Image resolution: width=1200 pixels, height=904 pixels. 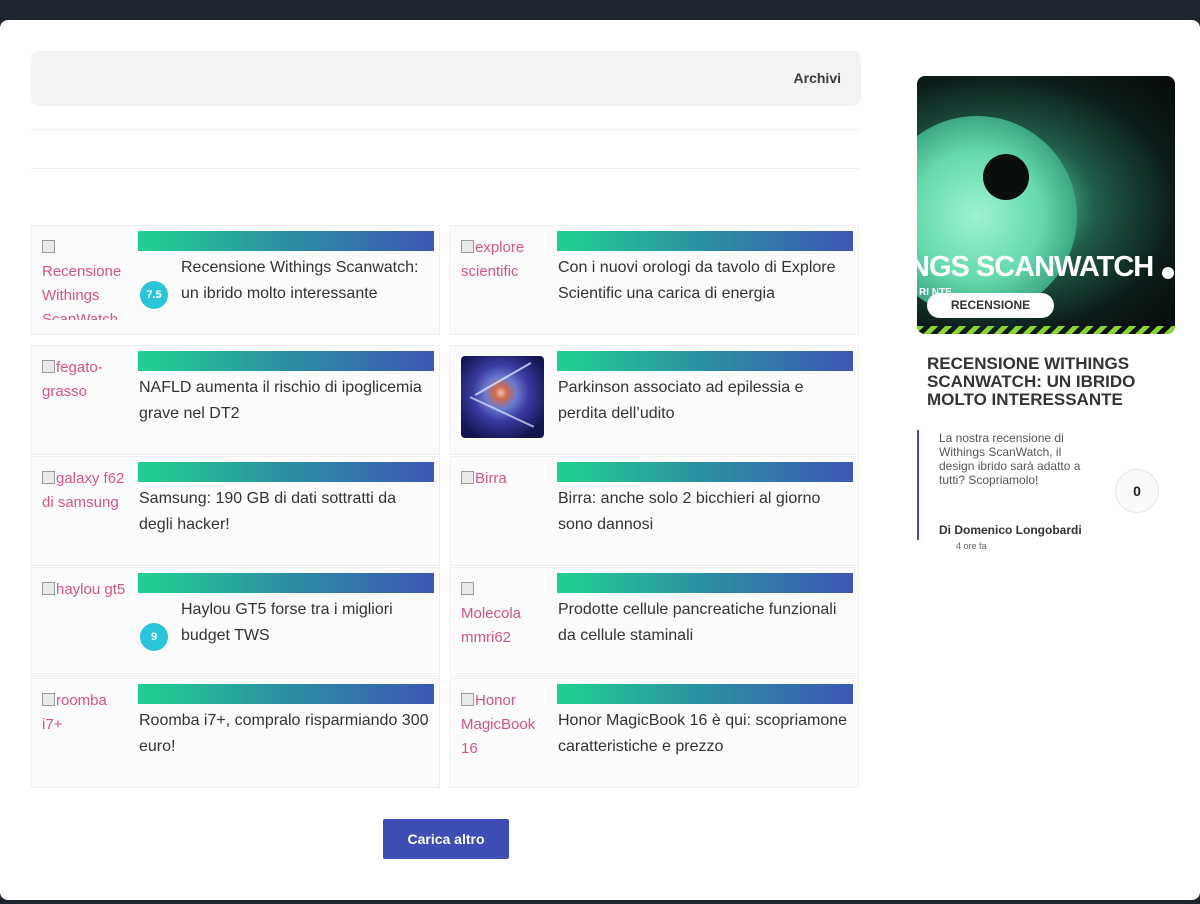 I want to click on post-time: 4 ore fa, so click(x=971, y=546).